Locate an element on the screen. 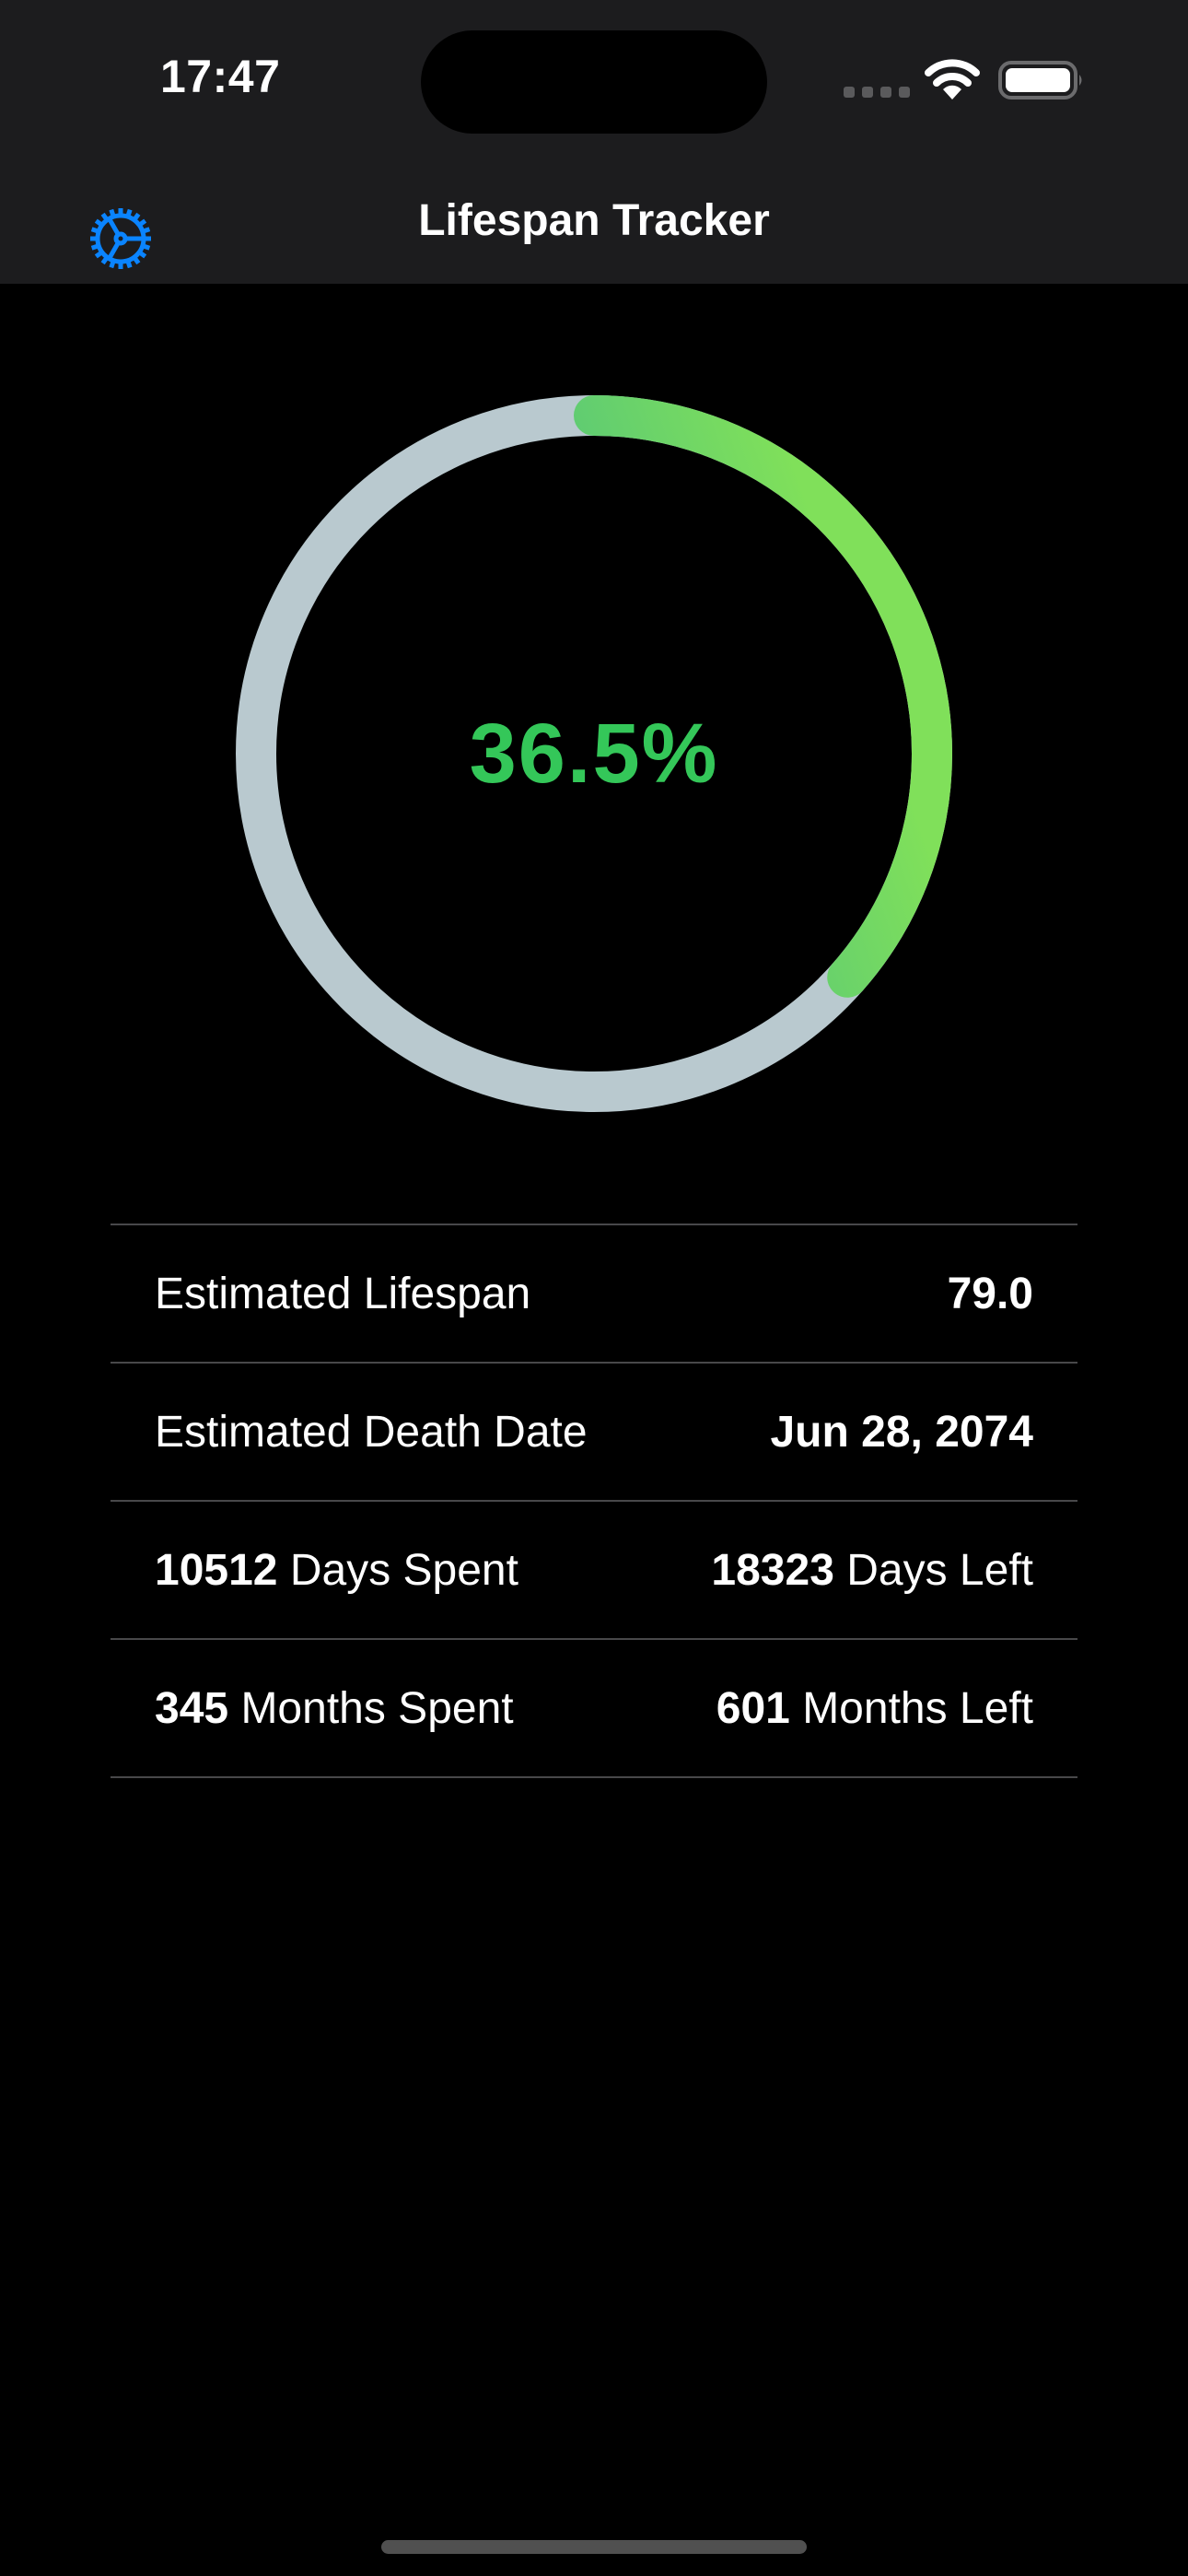 The width and height of the screenshot is (1188, 2576). home-indicator is located at coordinates (594, 2547).